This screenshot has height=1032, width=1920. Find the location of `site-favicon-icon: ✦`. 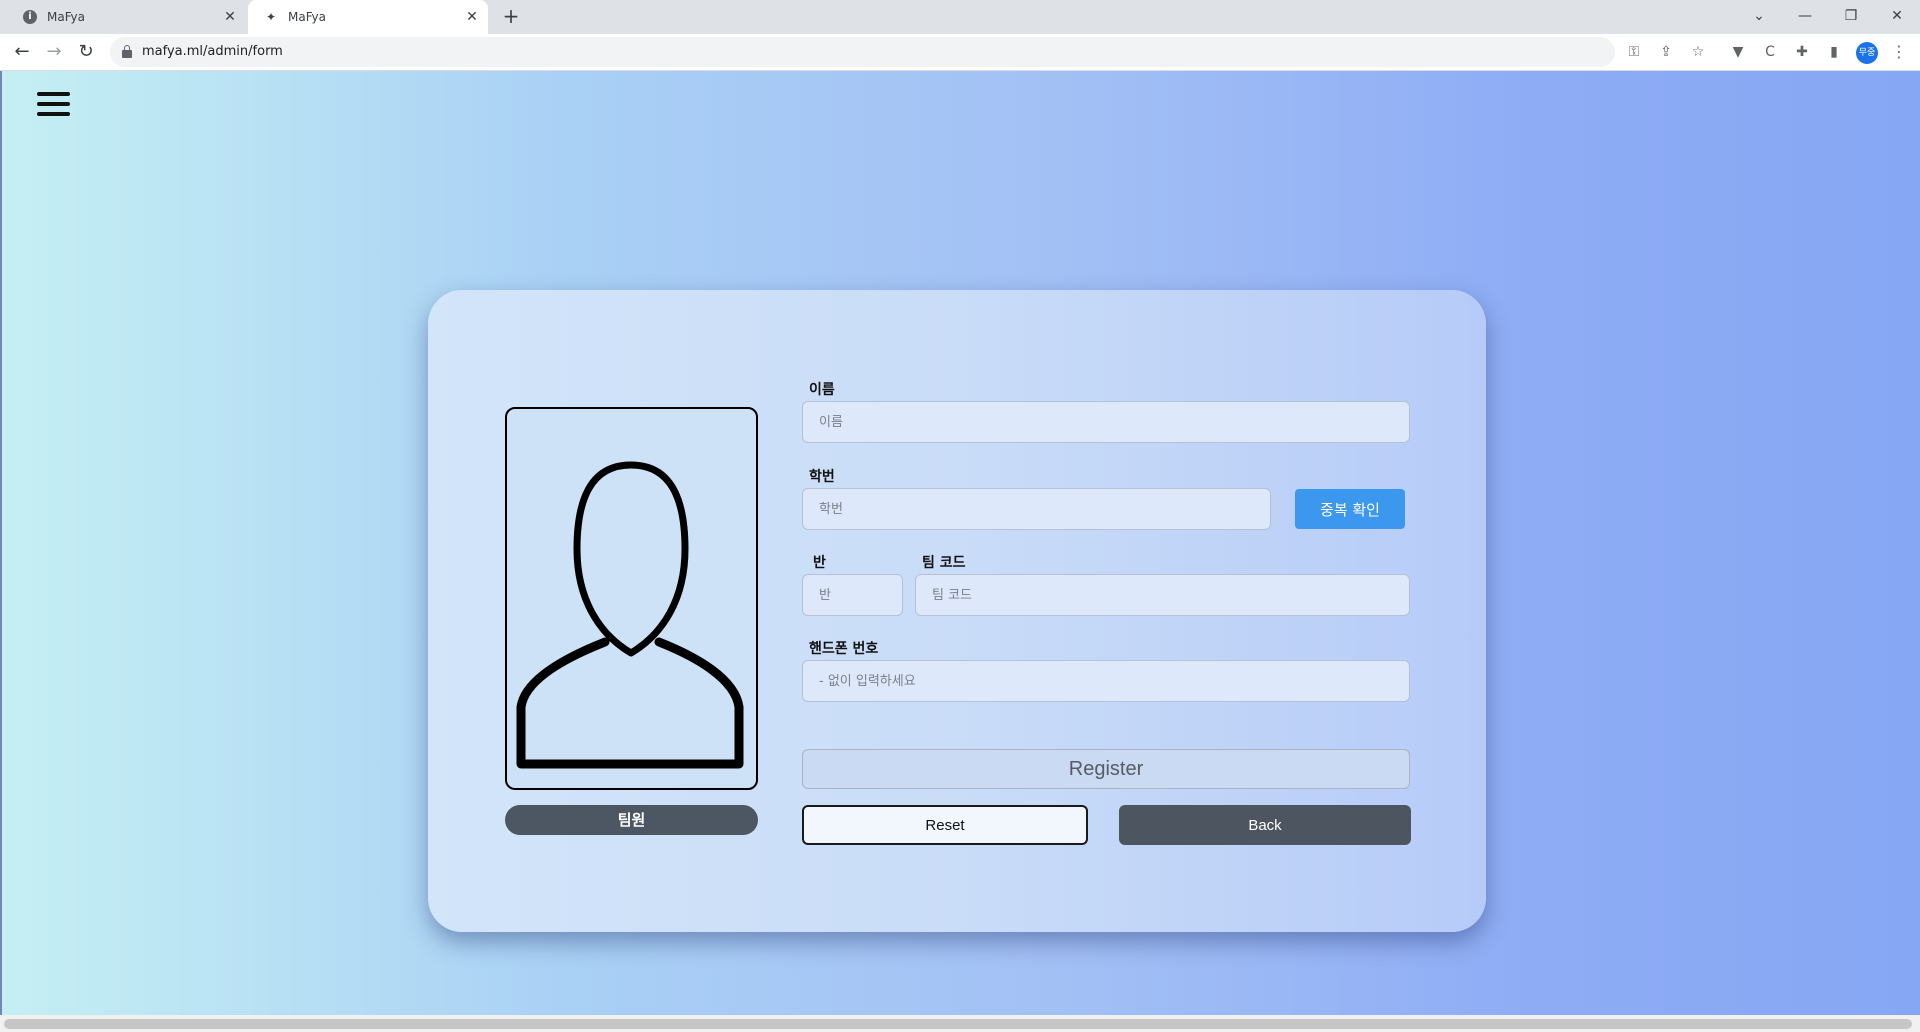

site-favicon-icon: ✦ is located at coordinates (271, 17).